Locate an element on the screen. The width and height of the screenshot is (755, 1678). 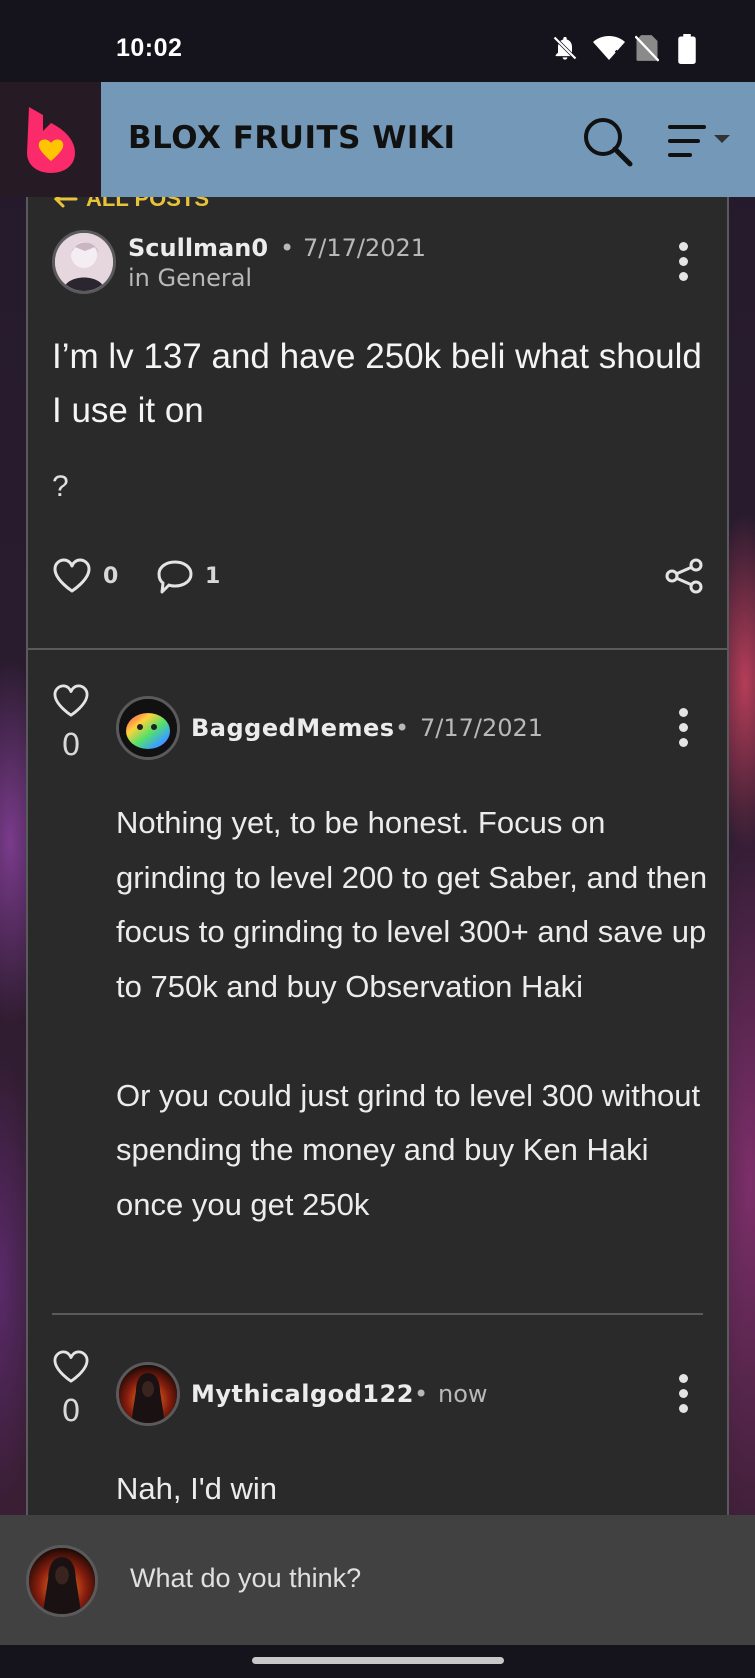
search-icon is located at coordinates (608, 142).